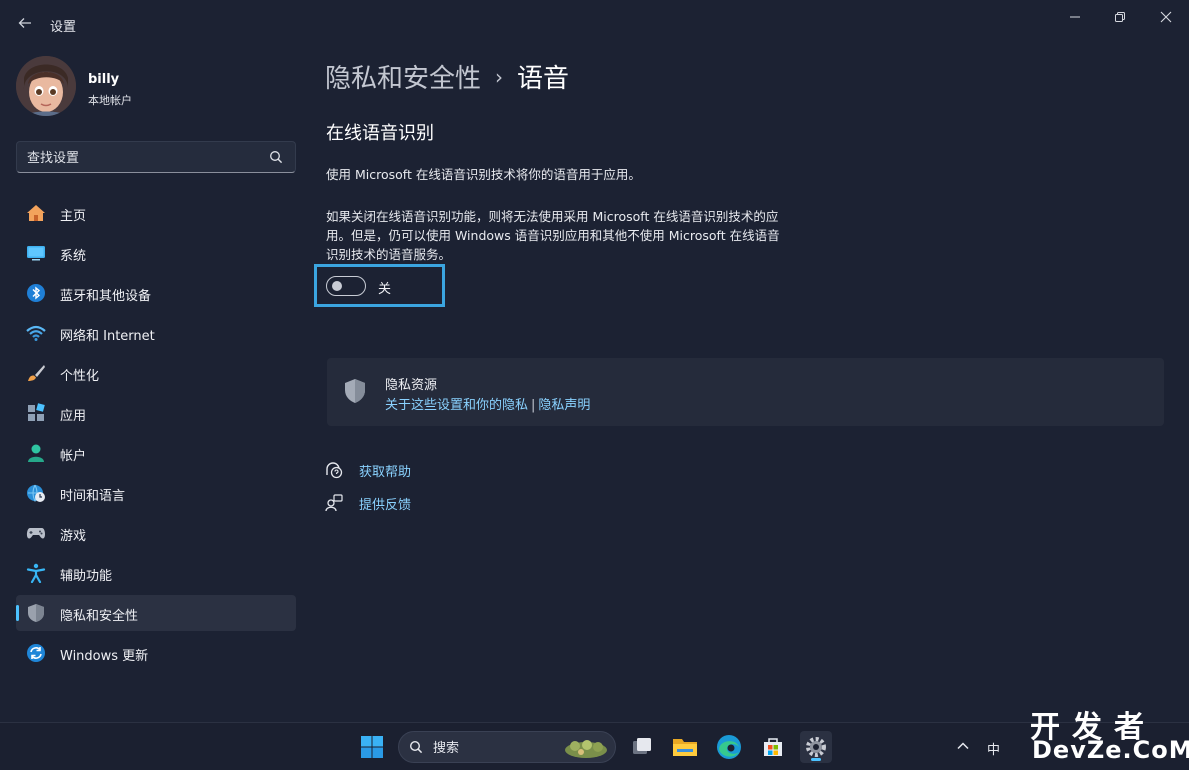 The image size is (1189, 770). I want to click on home-icon, so click(36, 213).